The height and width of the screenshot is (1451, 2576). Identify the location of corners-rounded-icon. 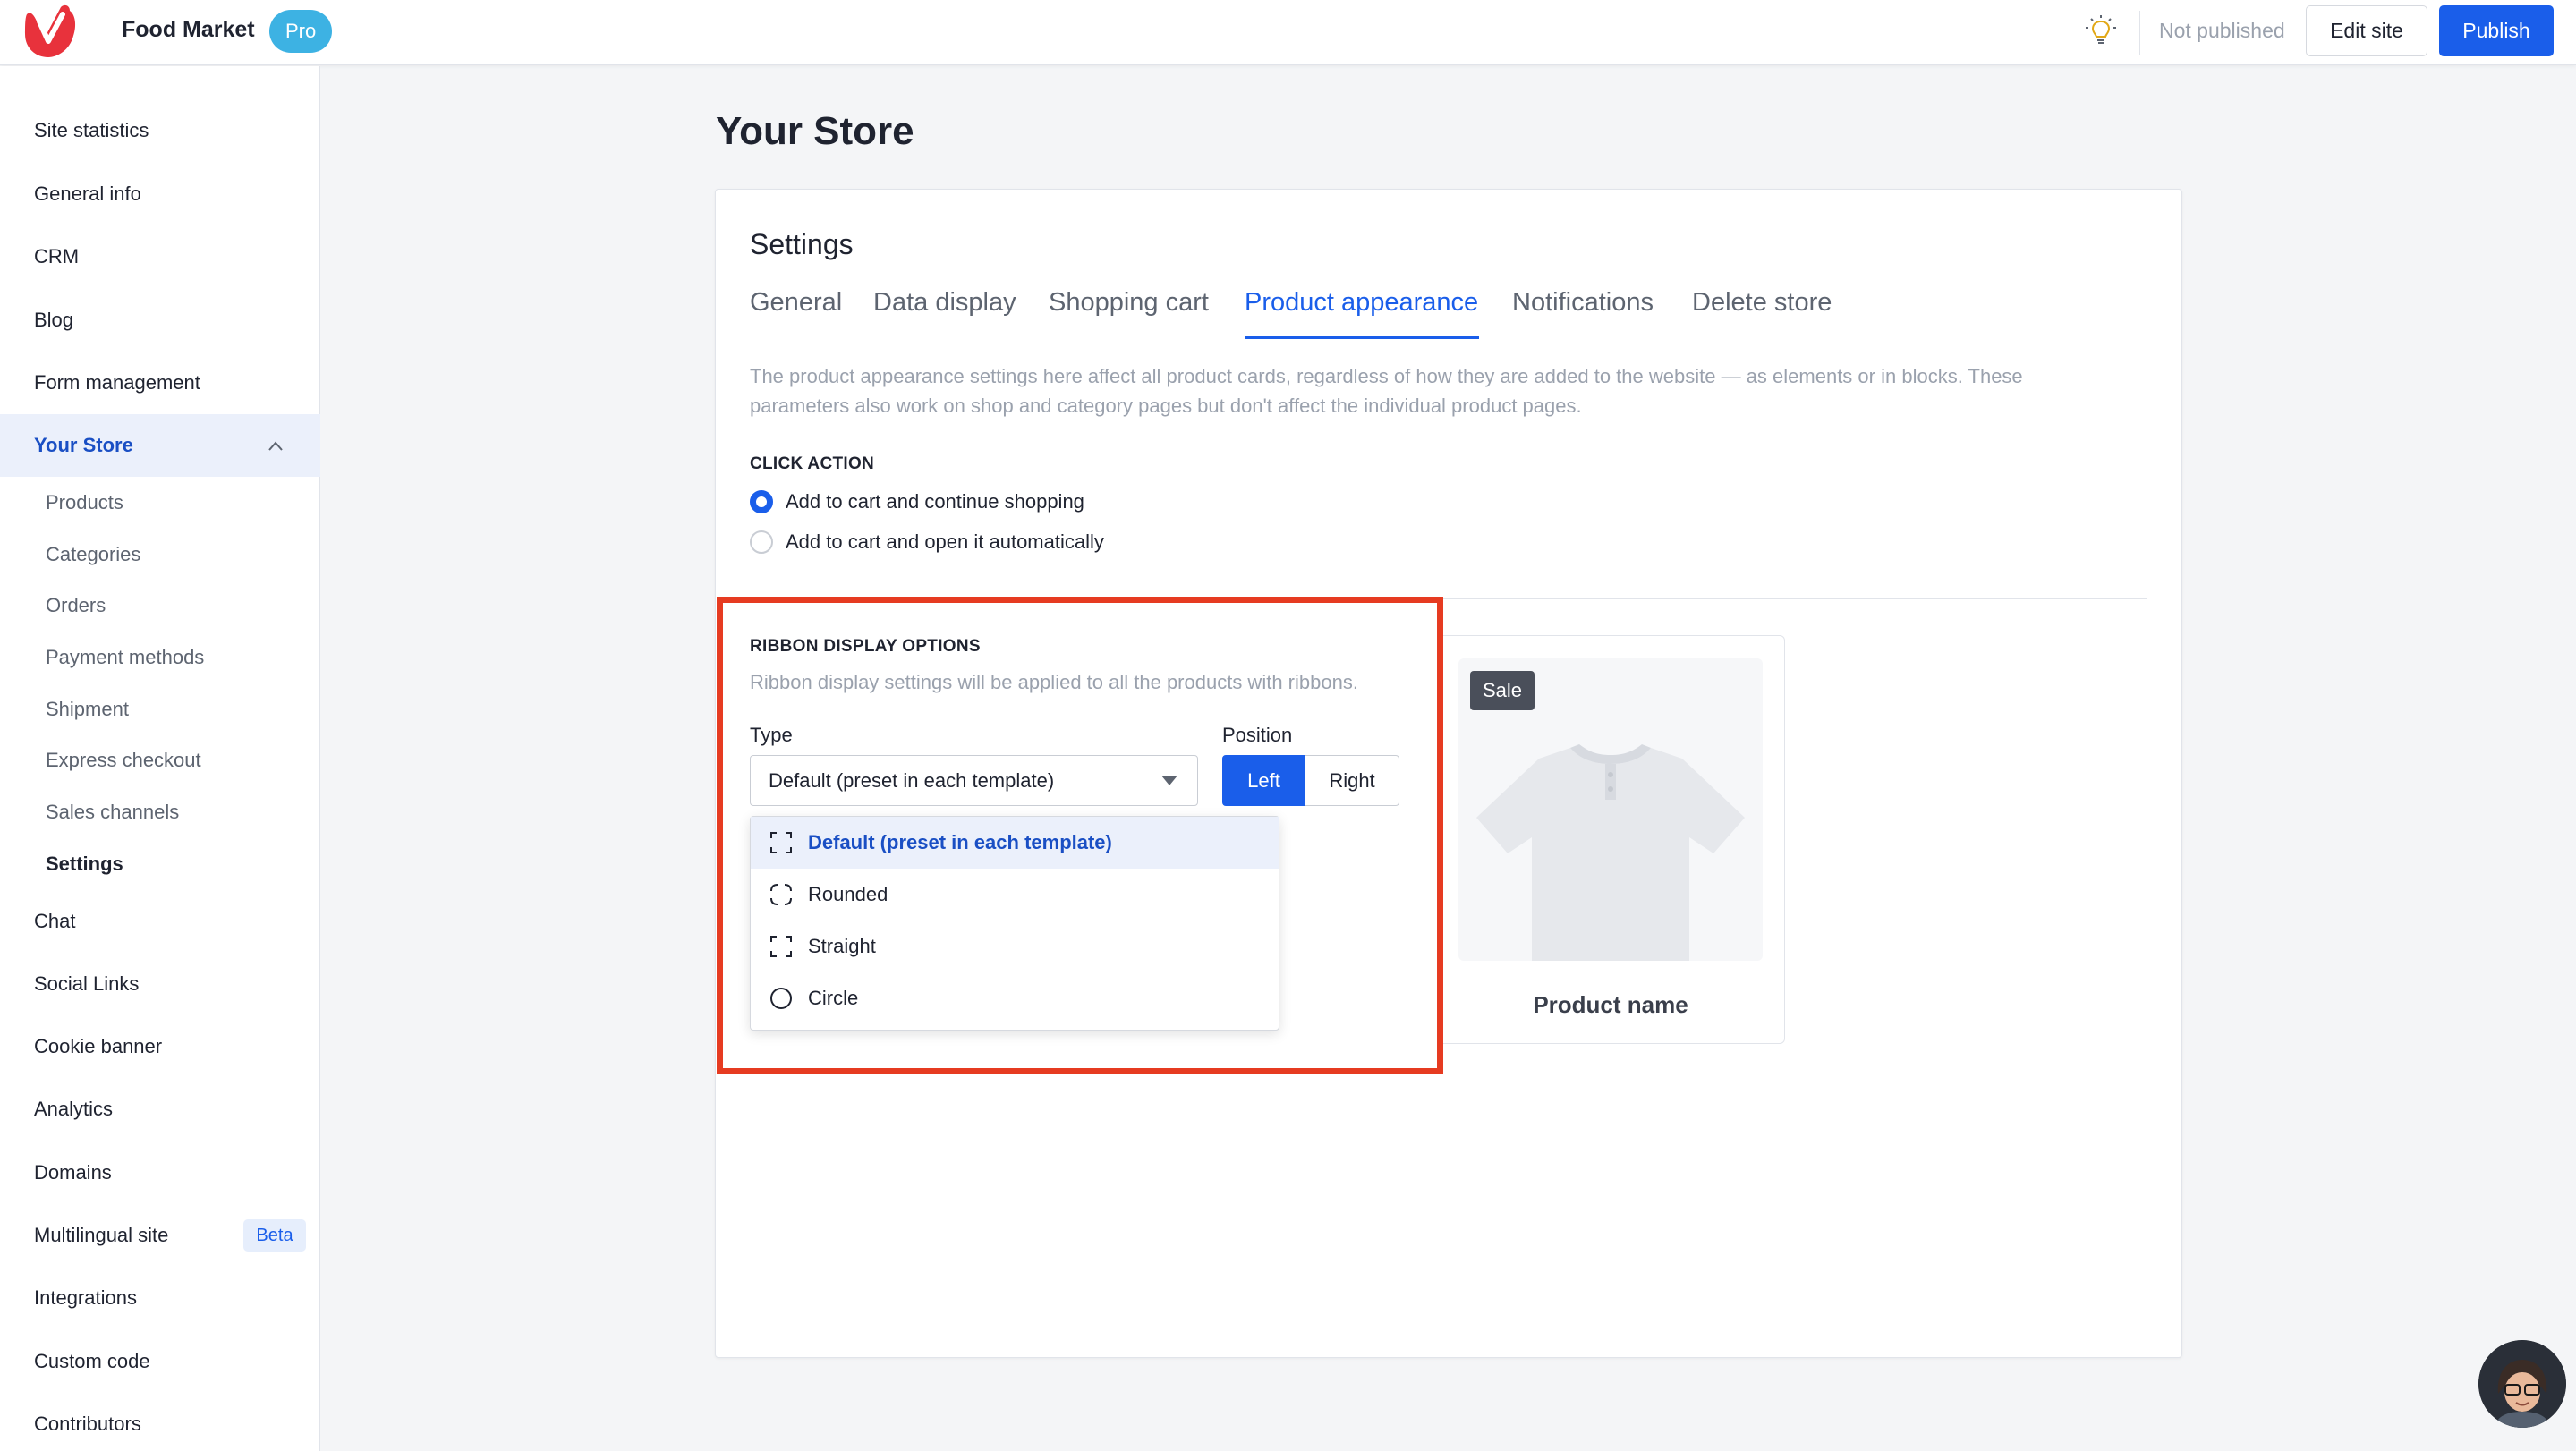
(781, 895).